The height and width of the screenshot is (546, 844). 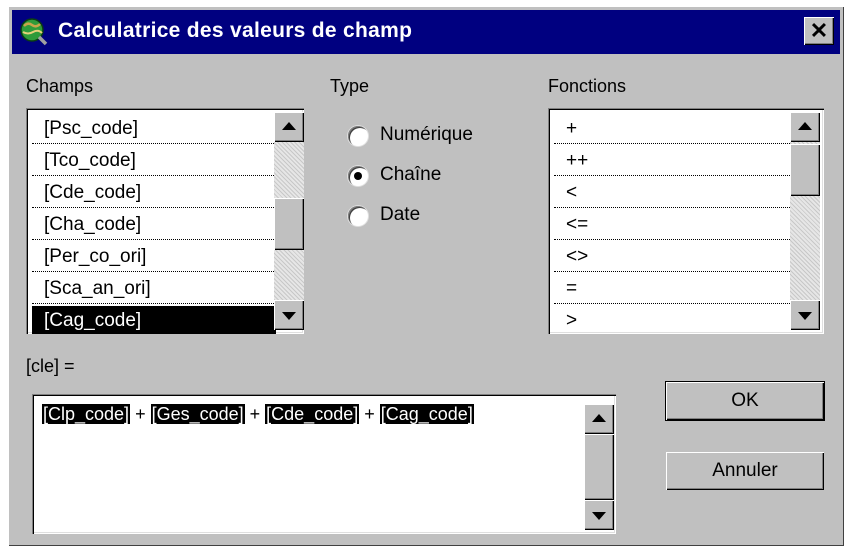 What do you see at coordinates (745, 401) in the screenshot?
I see `ok-button: OK` at bounding box center [745, 401].